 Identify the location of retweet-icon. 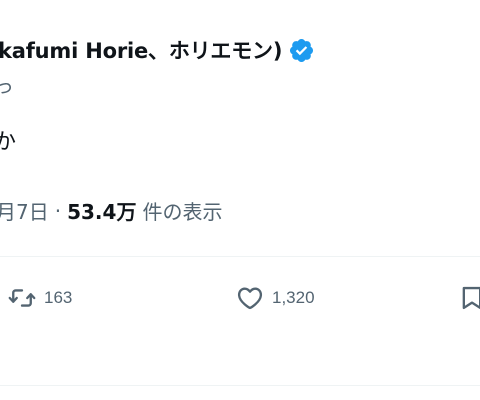
(22, 298).